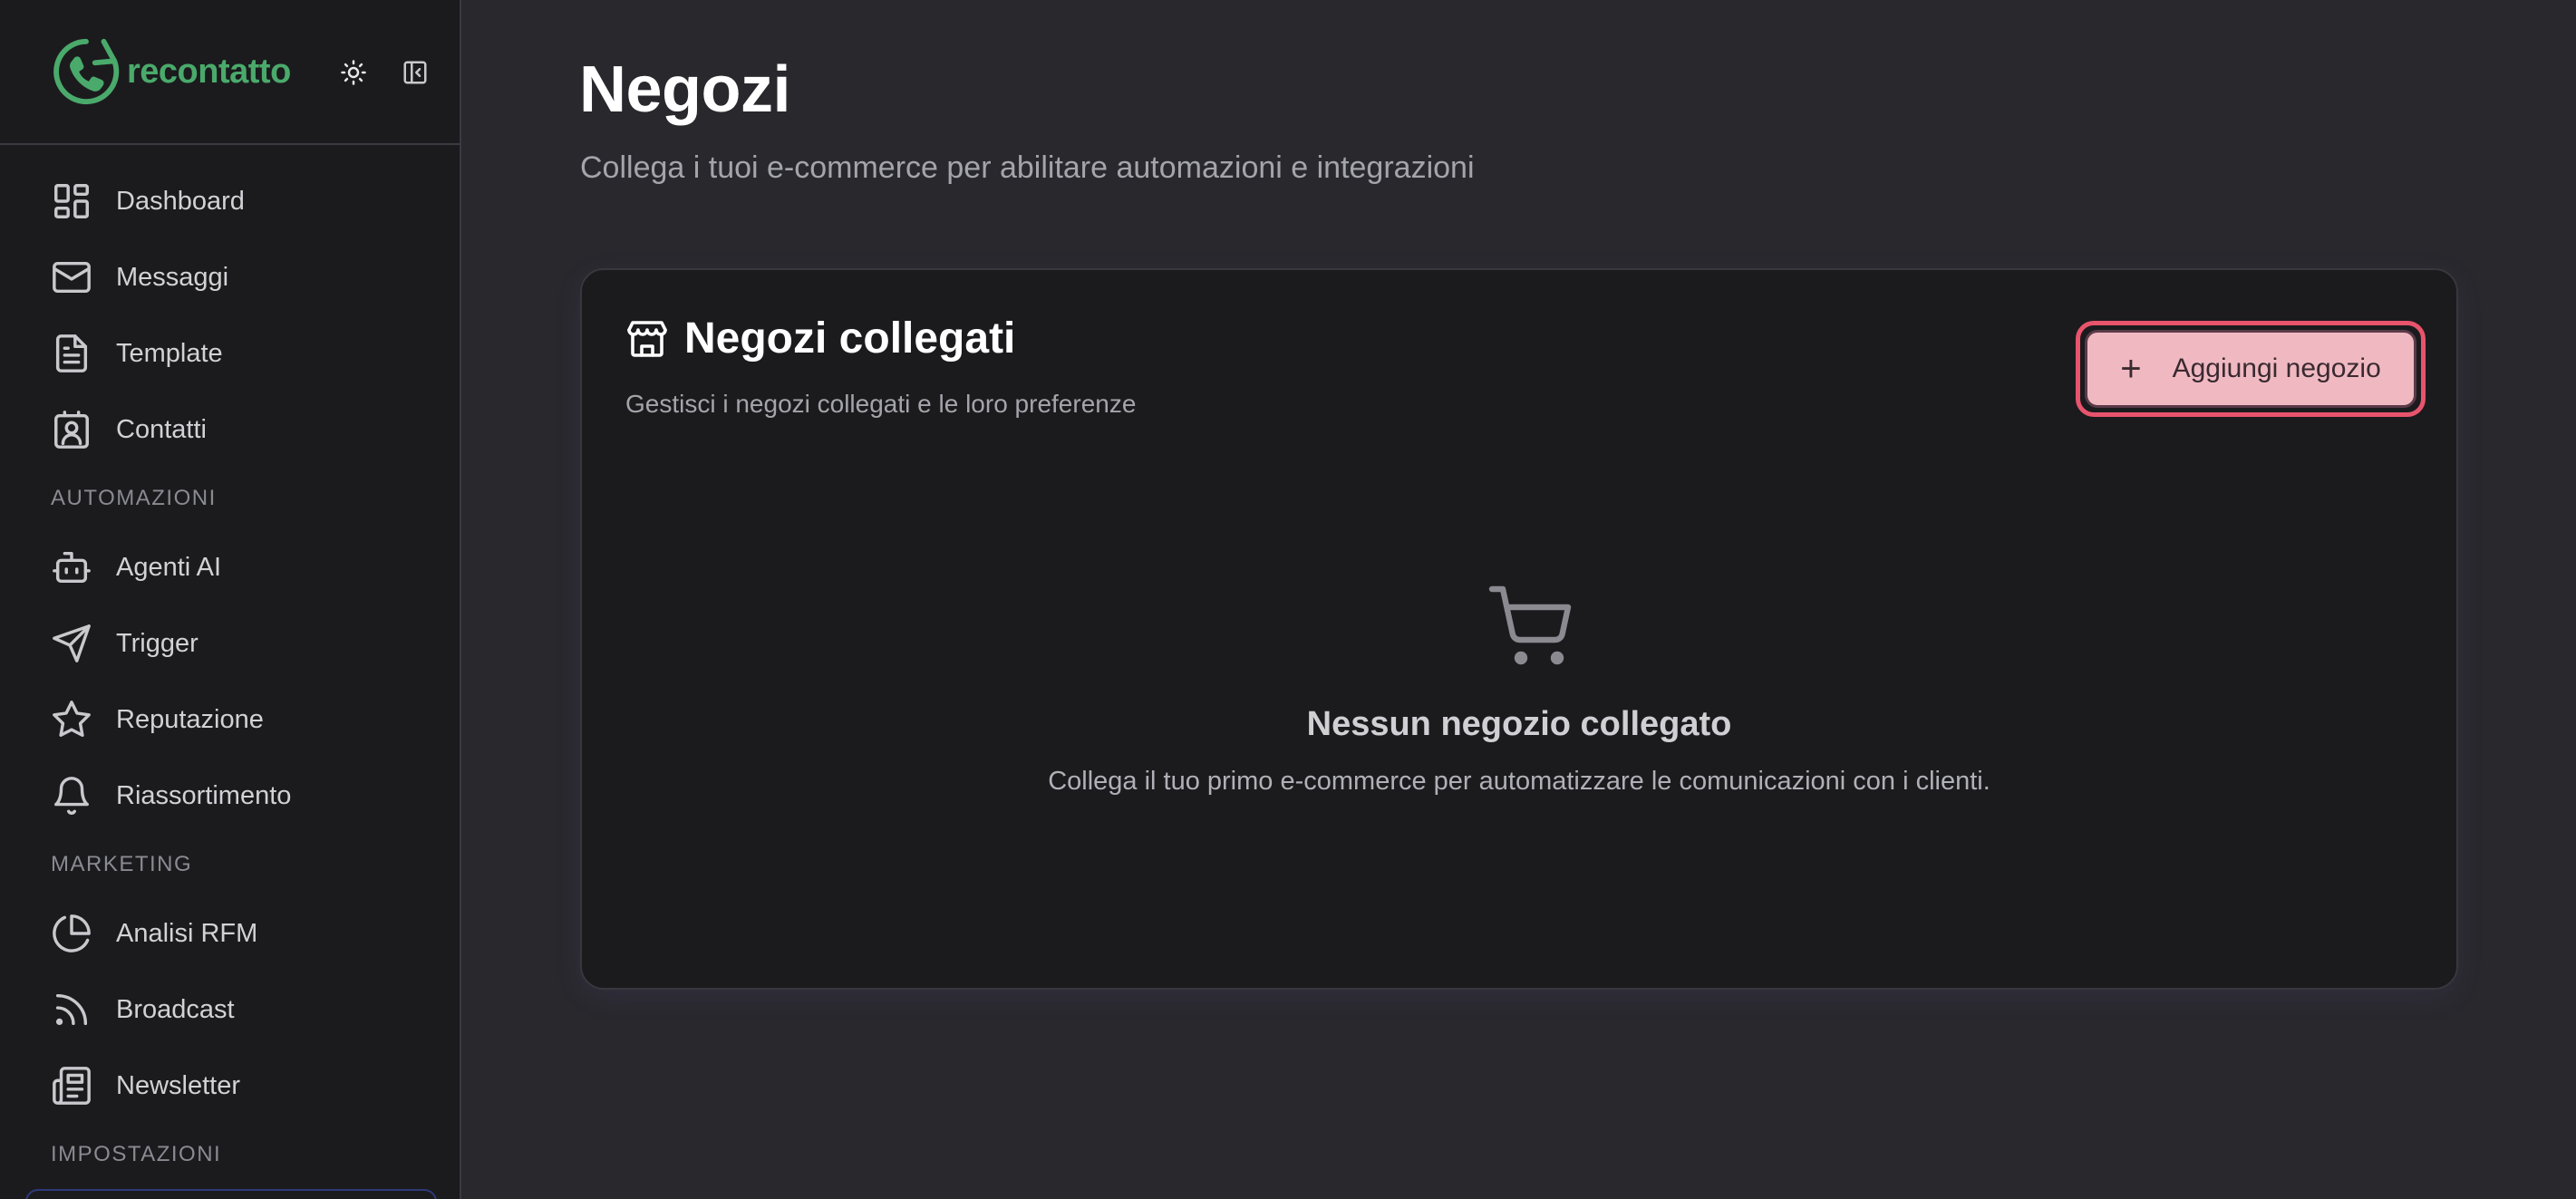  Describe the element at coordinates (122, 864) in the screenshot. I see `section-label-marketing: MARKETING` at that location.